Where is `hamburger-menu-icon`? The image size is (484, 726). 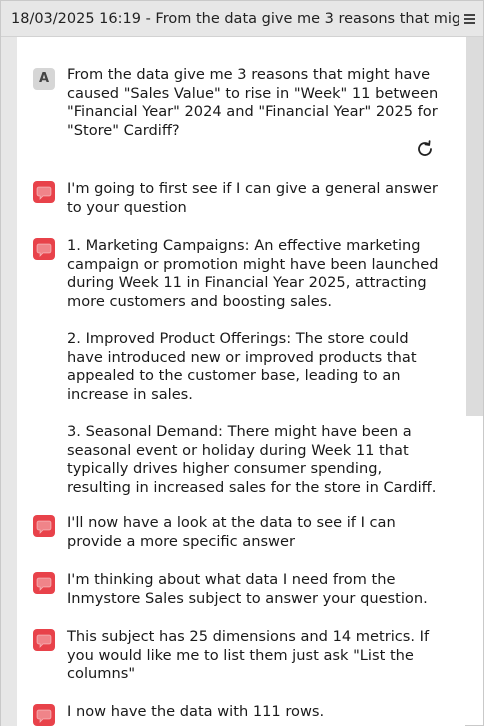 hamburger-menu-icon is located at coordinates (470, 19).